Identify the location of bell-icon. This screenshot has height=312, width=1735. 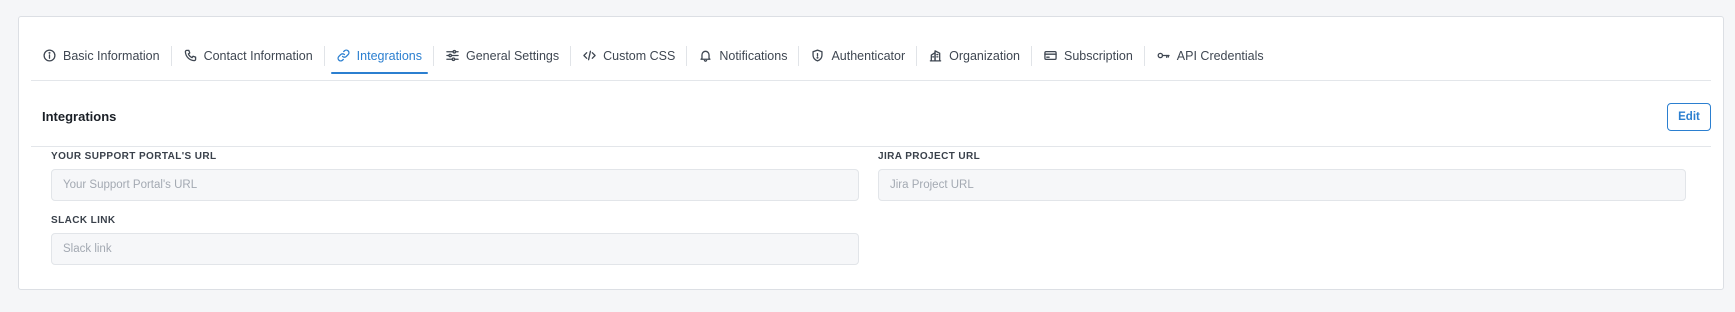
(705, 55).